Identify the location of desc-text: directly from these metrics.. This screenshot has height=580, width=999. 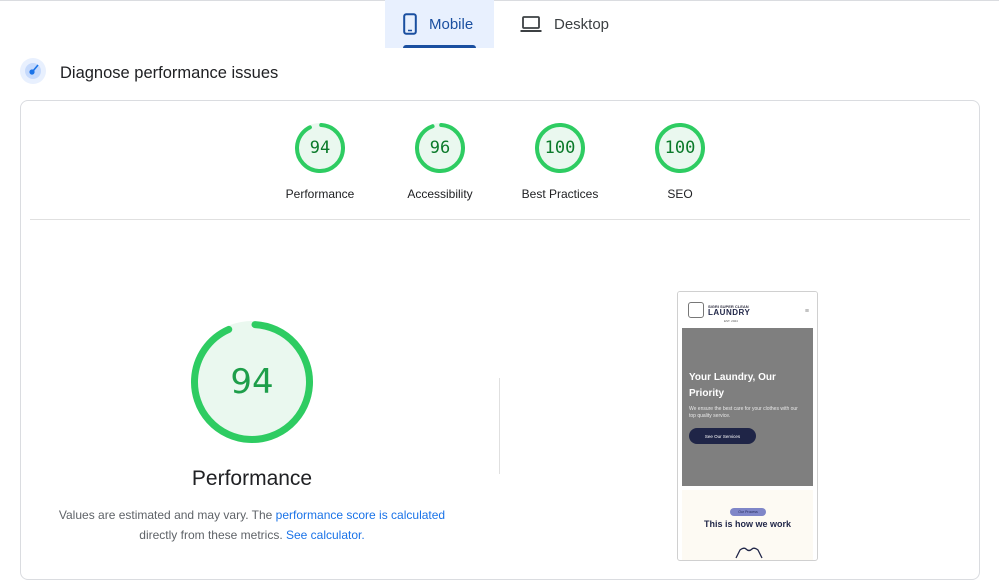
(212, 535).